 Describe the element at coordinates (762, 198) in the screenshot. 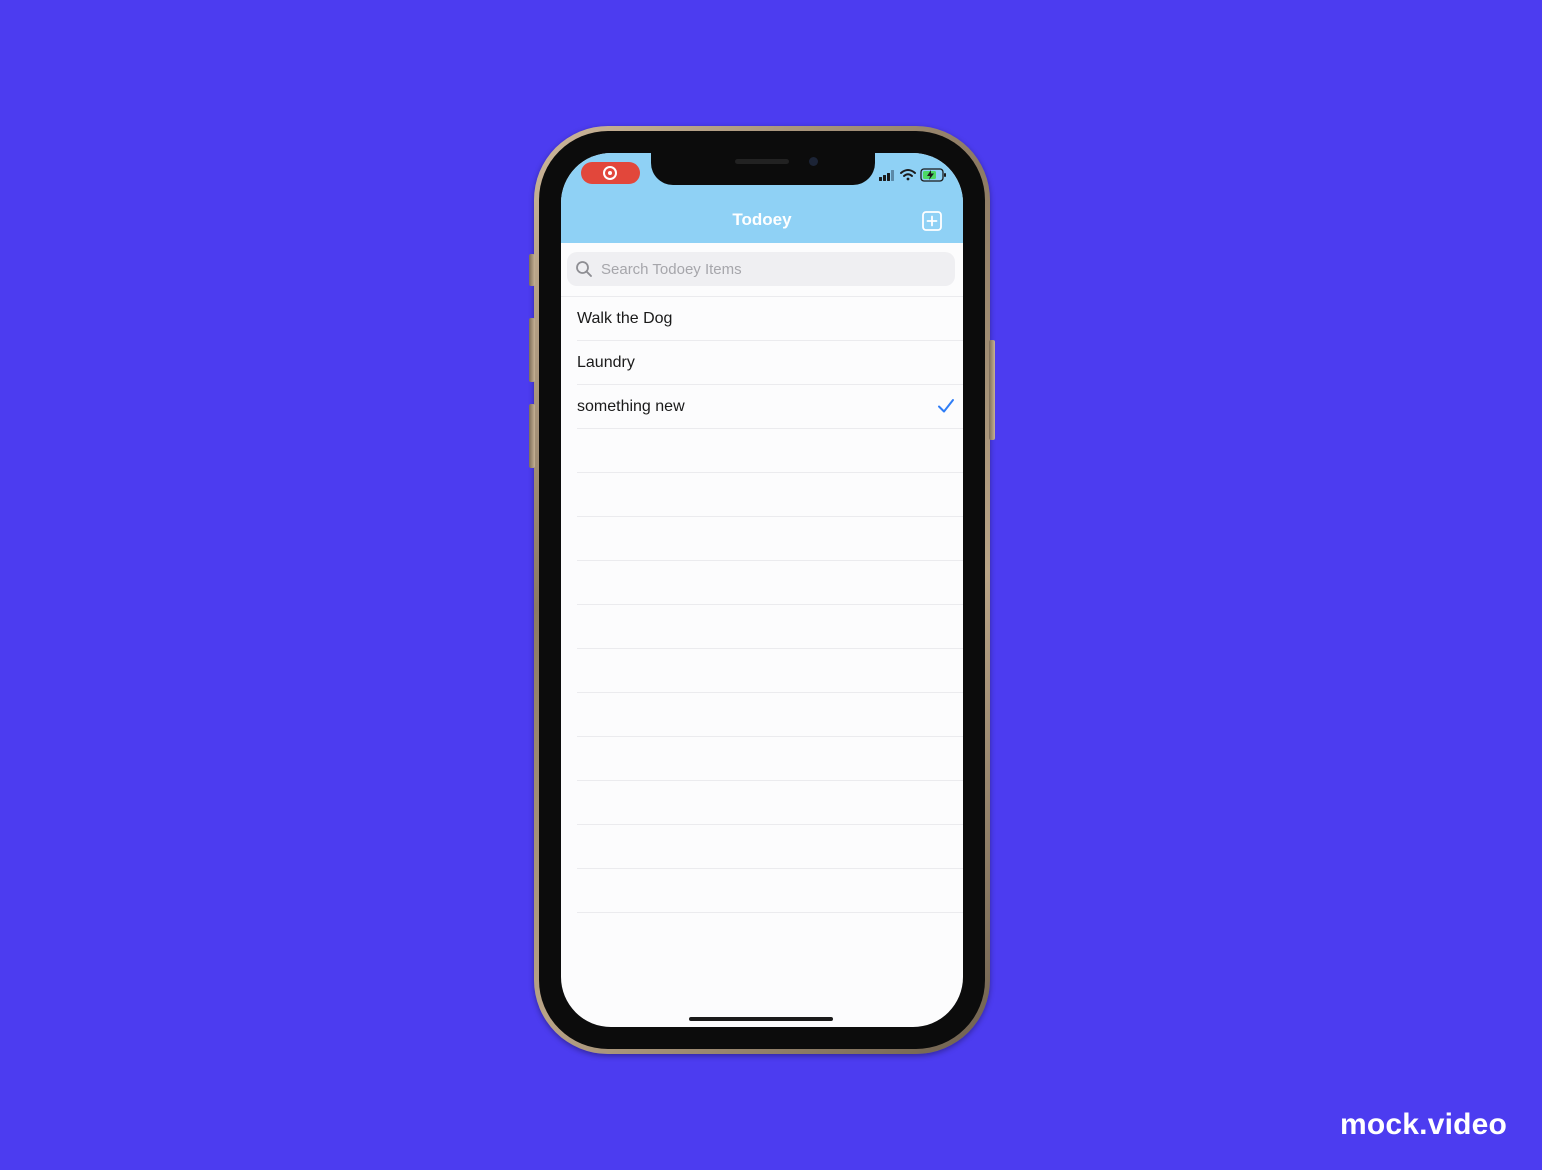

I see `navigation-bar: Todoey` at that location.